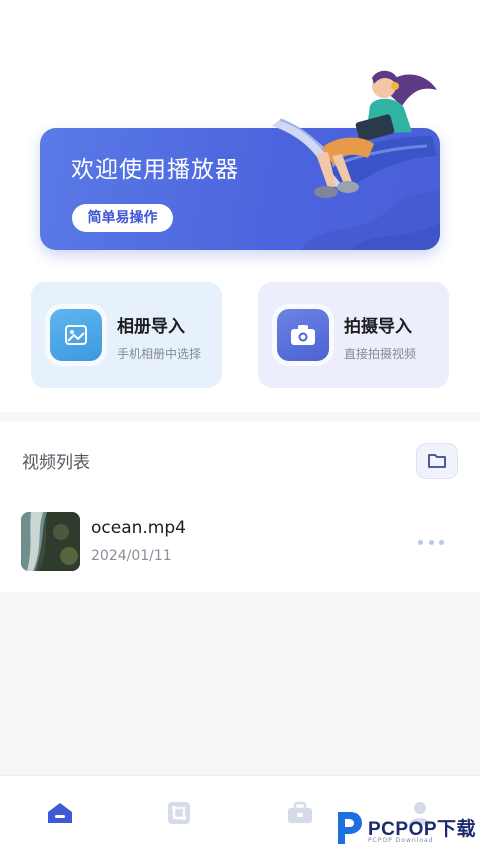 This screenshot has height=853, width=480. I want to click on reading-girl-illustration, so click(354, 134).